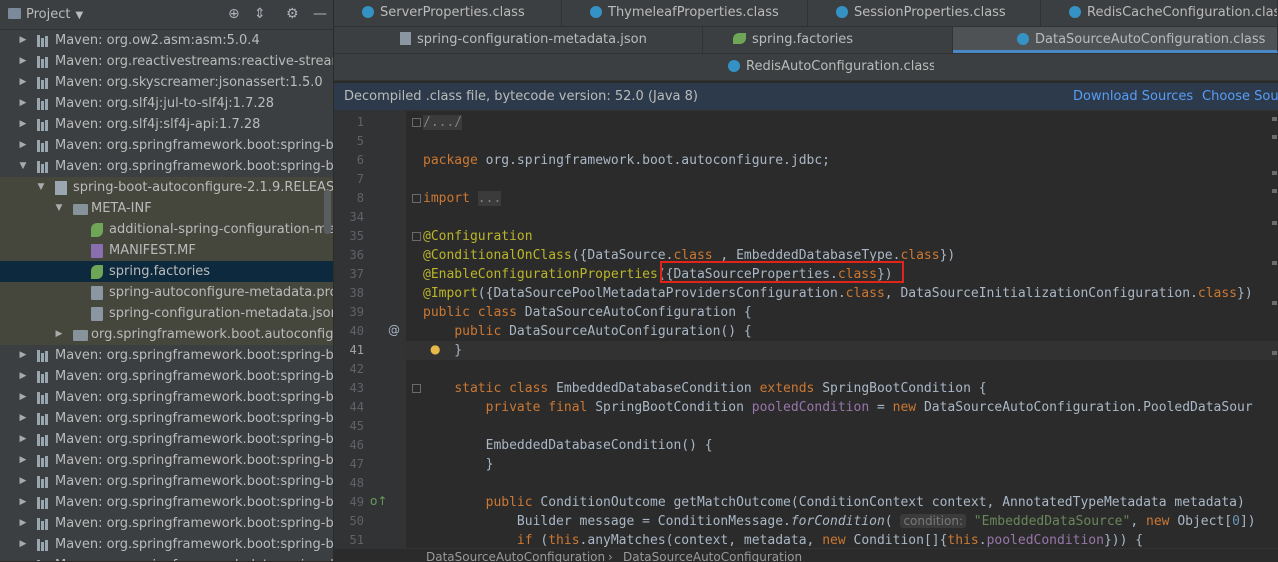 The image size is (1278, 562). I want to click on tree-item: ▶ Maven: org.skyscreamer:jsonassert:1.5.0, so click(166, 82).